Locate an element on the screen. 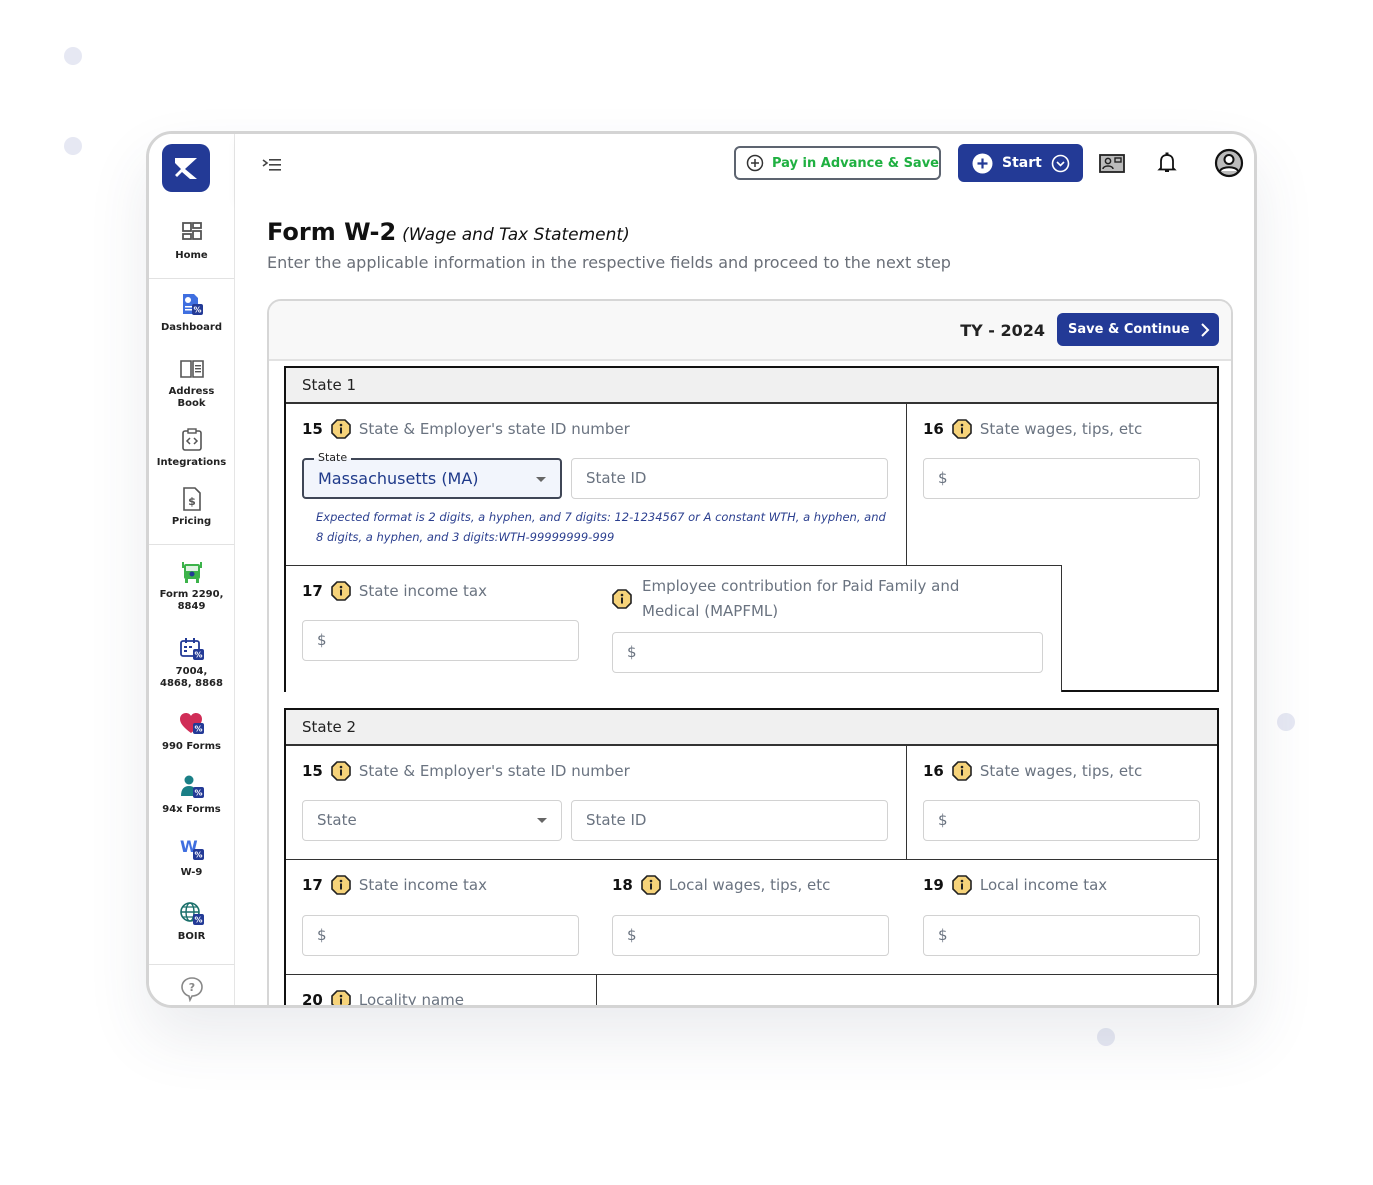 This screenshot has height=1185, width=1373. sidebar-item-label: 94x Forms is located at coordinates (191, 809).